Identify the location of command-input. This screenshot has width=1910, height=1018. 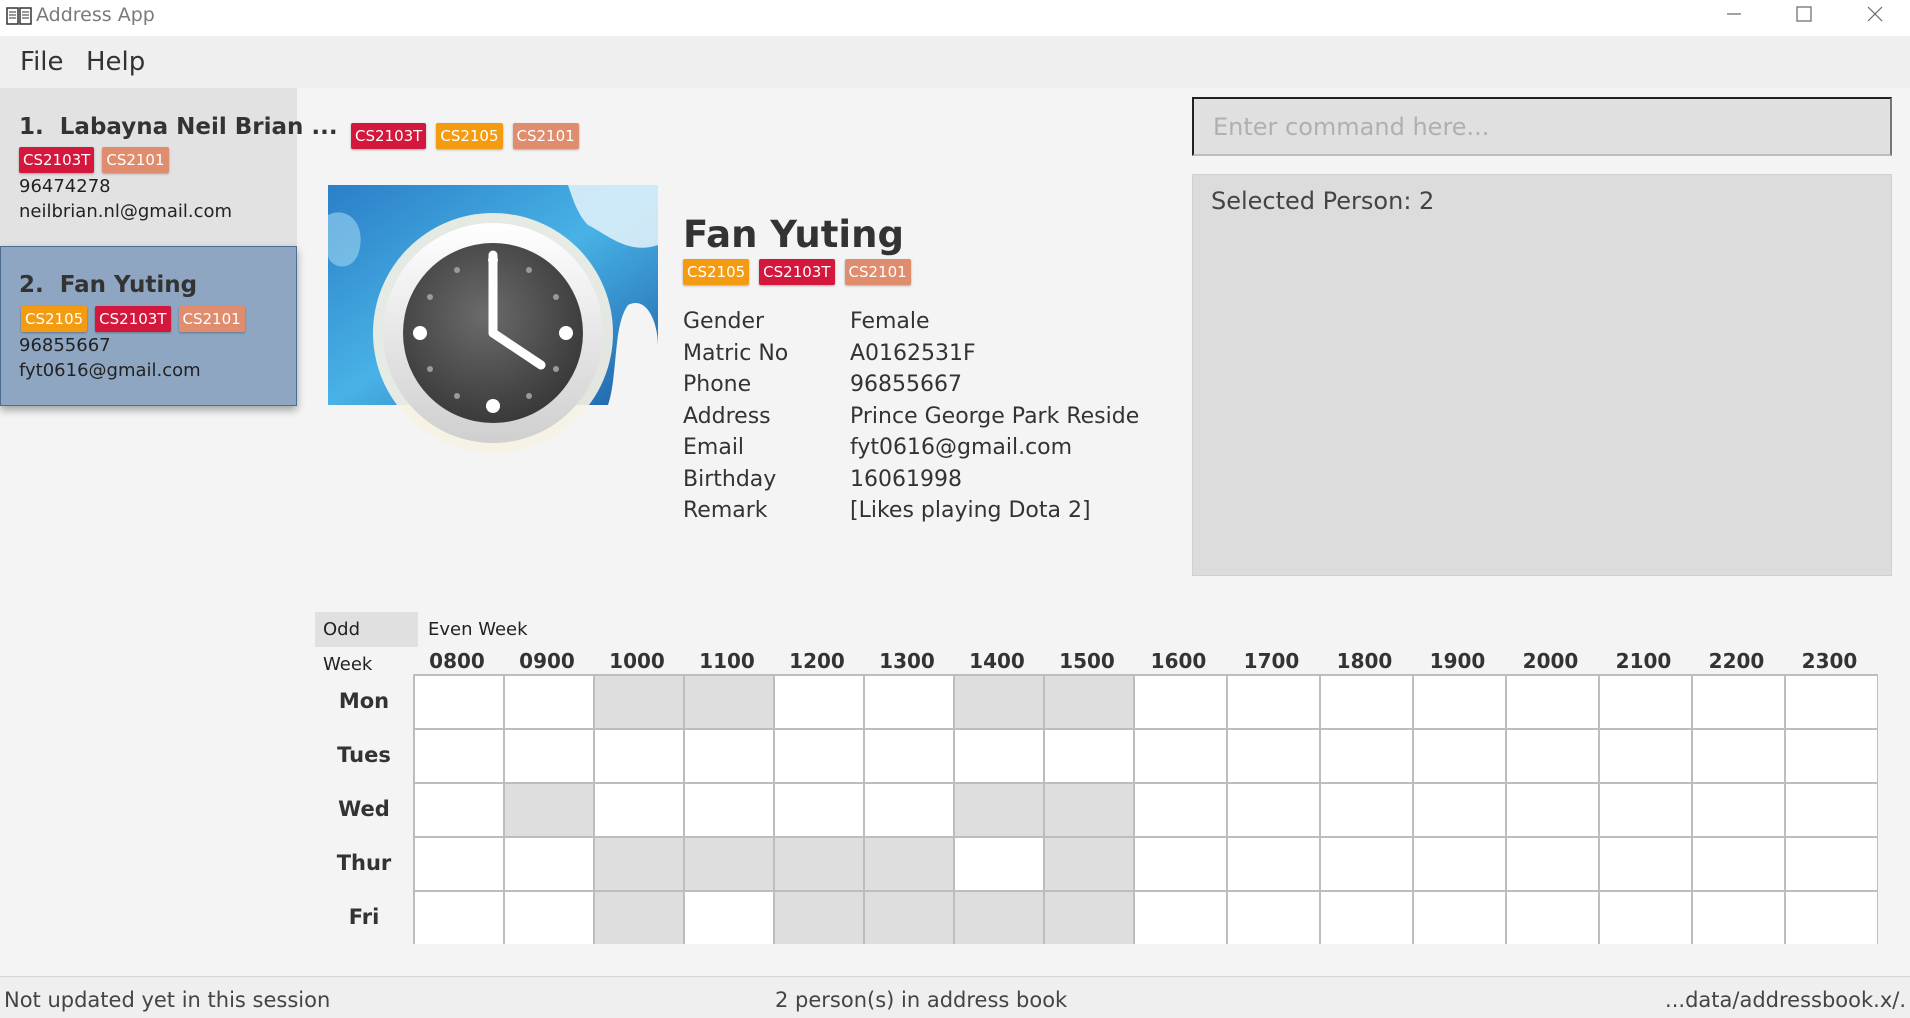
(1542, 126).